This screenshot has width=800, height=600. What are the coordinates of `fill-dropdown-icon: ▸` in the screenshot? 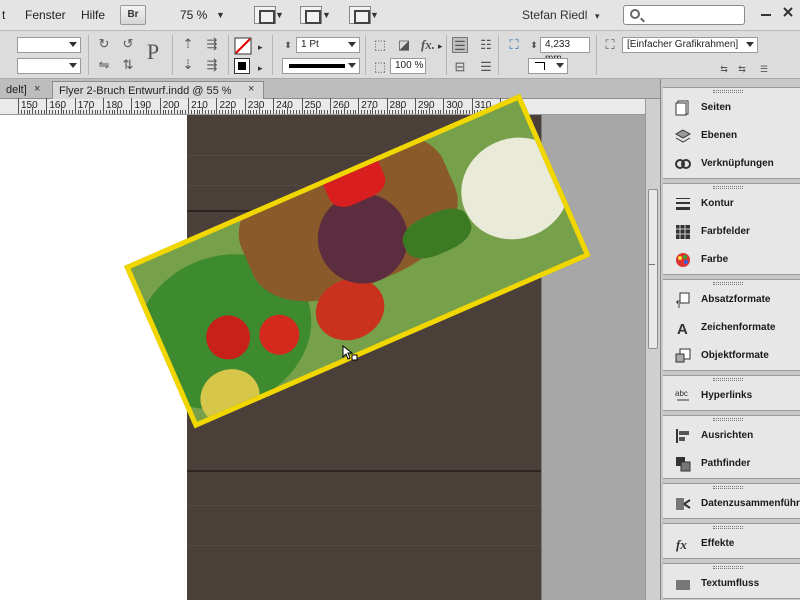 It's located at (260, 47).